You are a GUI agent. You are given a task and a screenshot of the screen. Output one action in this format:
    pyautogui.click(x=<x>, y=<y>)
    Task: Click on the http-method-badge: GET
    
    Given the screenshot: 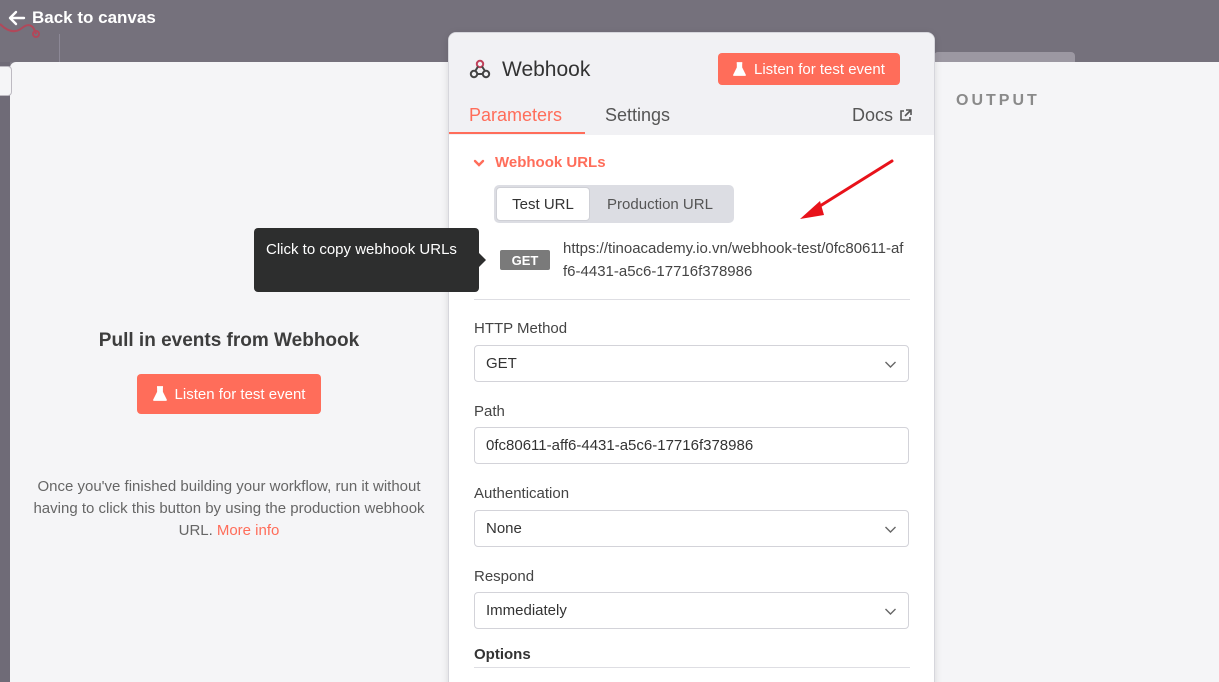 What is the action you would take?
    pyautogui.click(x=525, y=260)
    